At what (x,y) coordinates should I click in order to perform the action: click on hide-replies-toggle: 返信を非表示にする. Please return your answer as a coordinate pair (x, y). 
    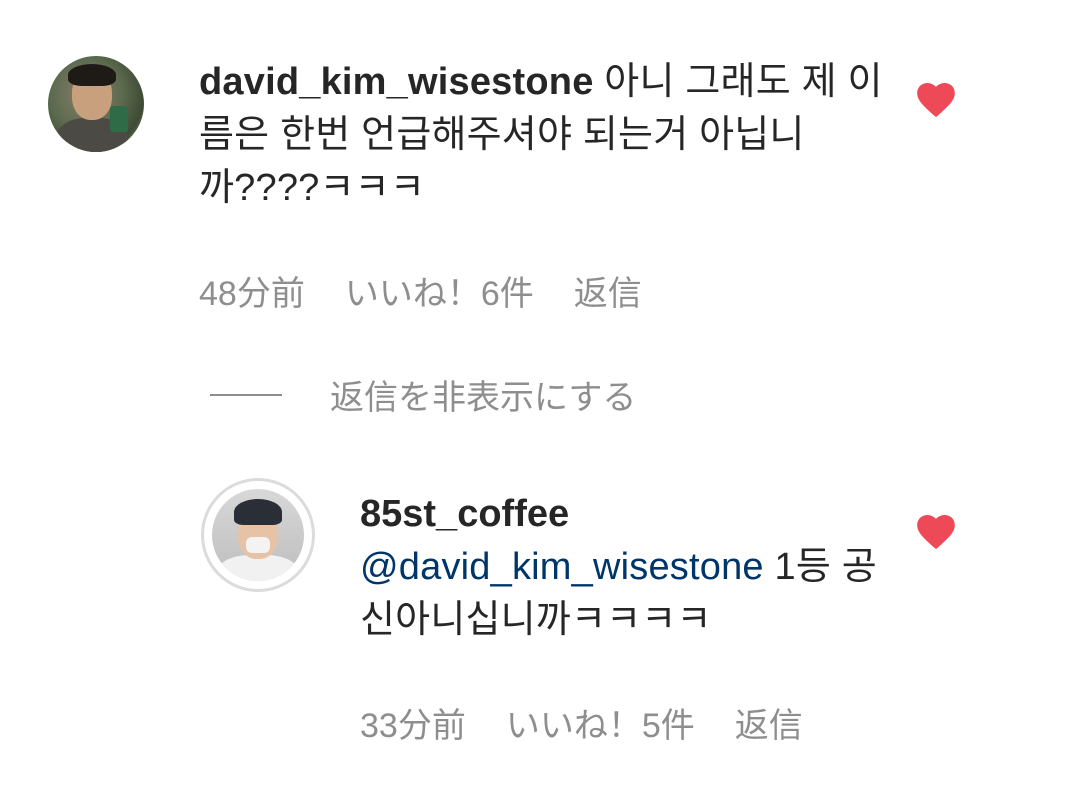
    Looking at the image, I should click on (423, 394).